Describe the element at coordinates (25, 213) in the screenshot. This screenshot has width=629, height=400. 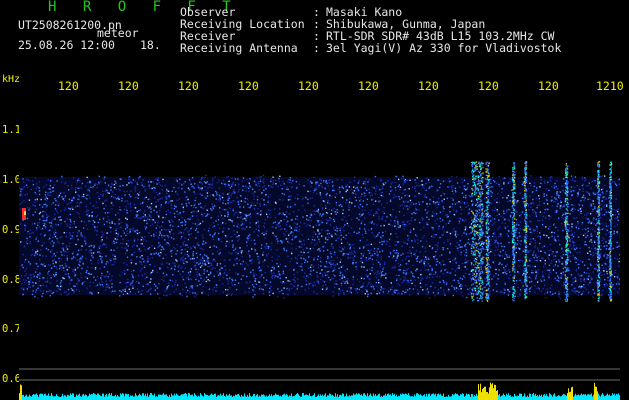
I see `hot-spot-core` at that location.